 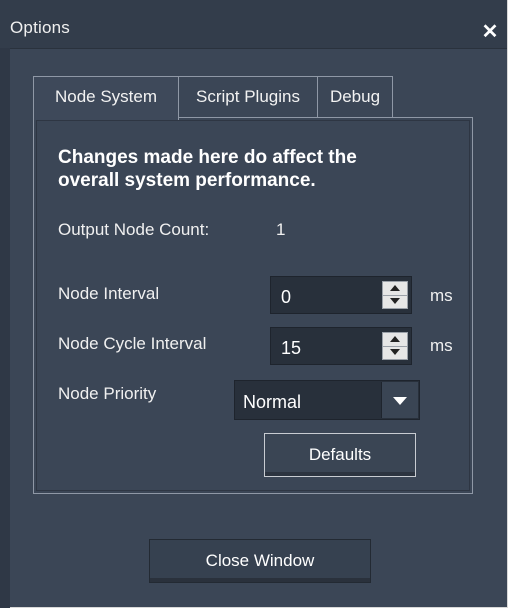 I want to click on node-interval-value: 0, so click(x=286, y=297).